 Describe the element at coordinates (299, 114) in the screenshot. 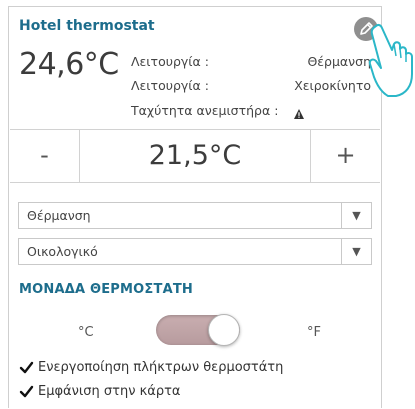

I see `warning-icon` at that location.